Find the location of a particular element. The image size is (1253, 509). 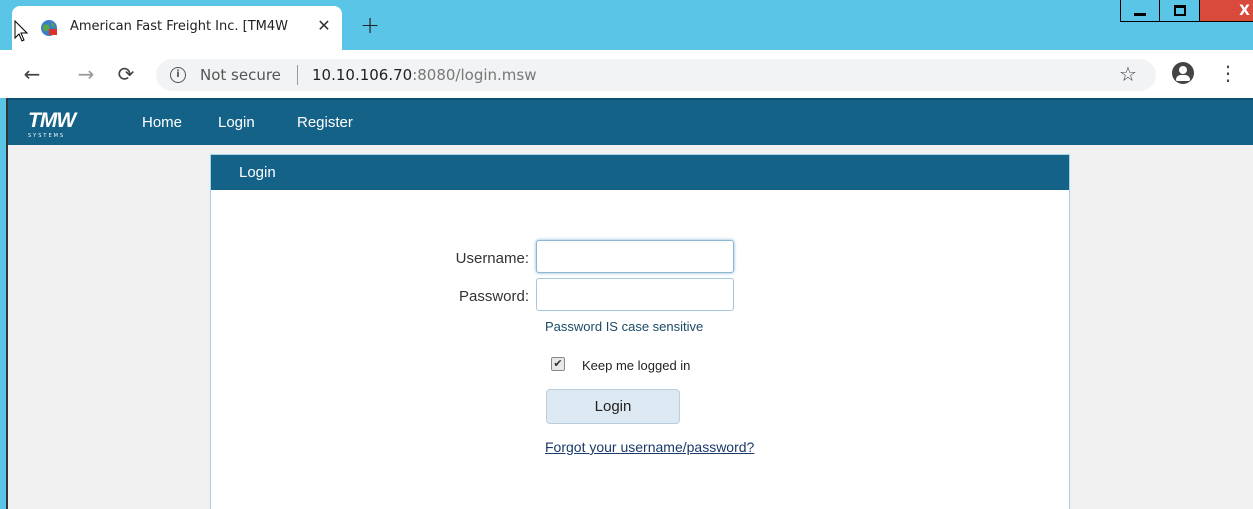

minimize-button is located at coordinates (1140, 11).